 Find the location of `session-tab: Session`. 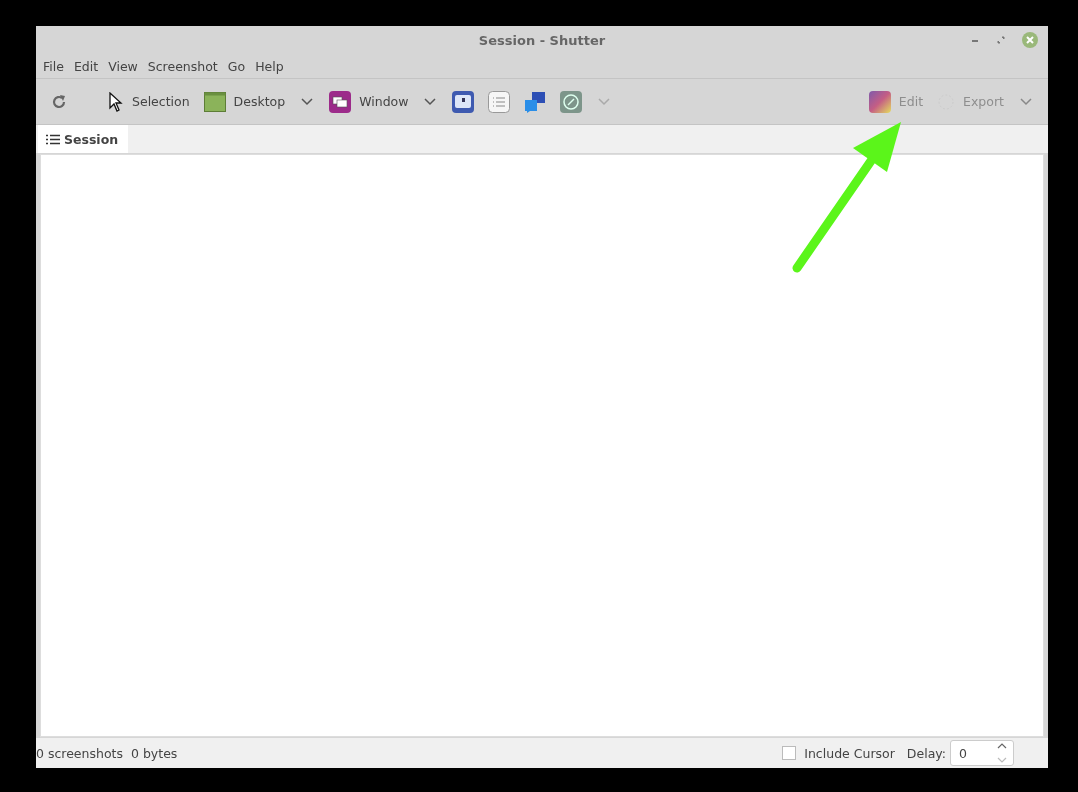

session-tab: Session is located at coordinates (83, 139).